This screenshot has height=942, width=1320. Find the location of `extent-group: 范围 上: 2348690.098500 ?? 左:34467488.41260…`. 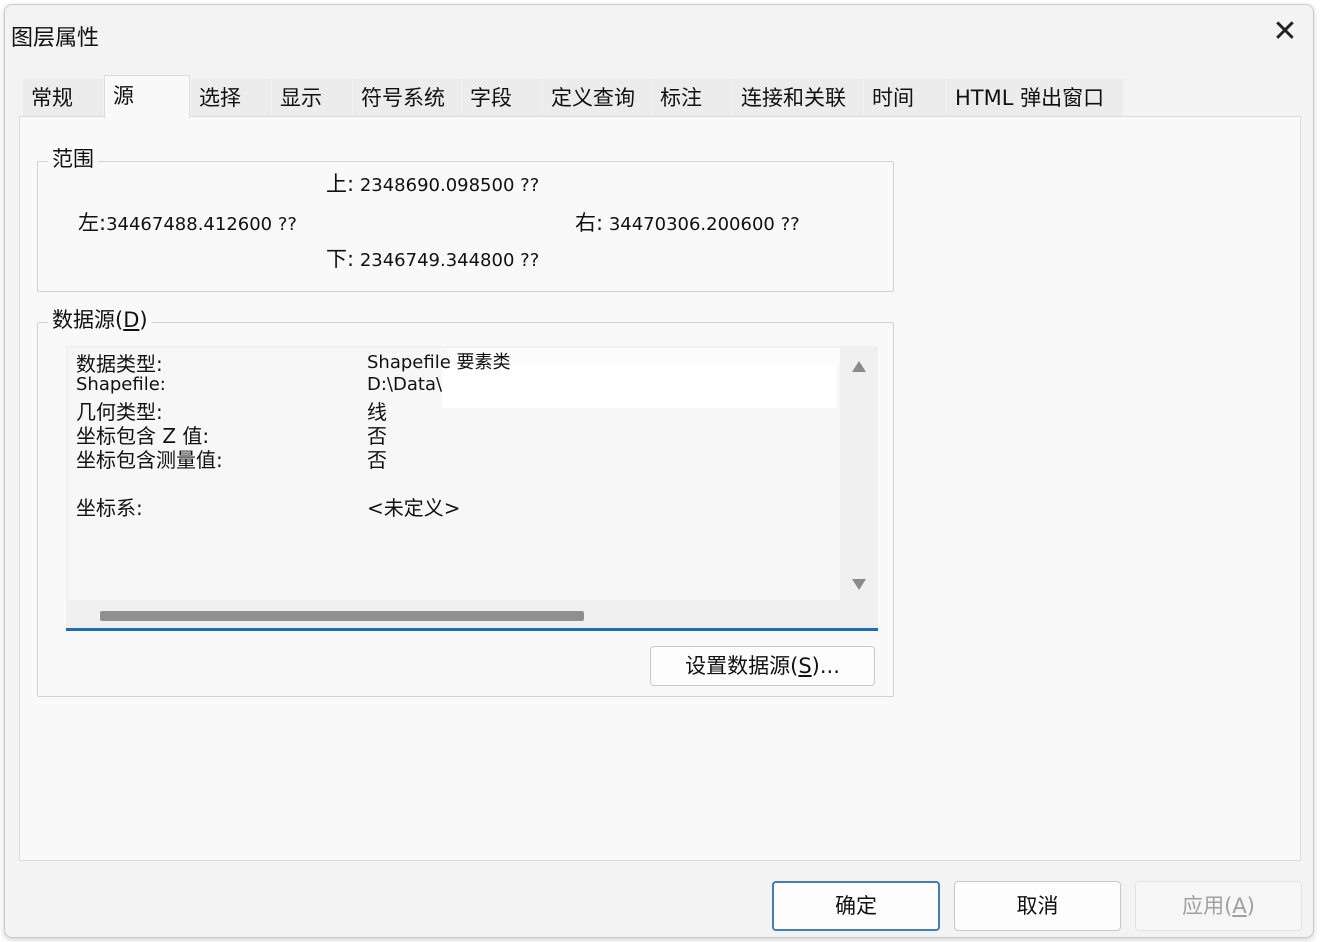

extent-group: 范围 上: 2348690.098500 ?? 左:34467488.41260… is located at coordinates (465, 218).